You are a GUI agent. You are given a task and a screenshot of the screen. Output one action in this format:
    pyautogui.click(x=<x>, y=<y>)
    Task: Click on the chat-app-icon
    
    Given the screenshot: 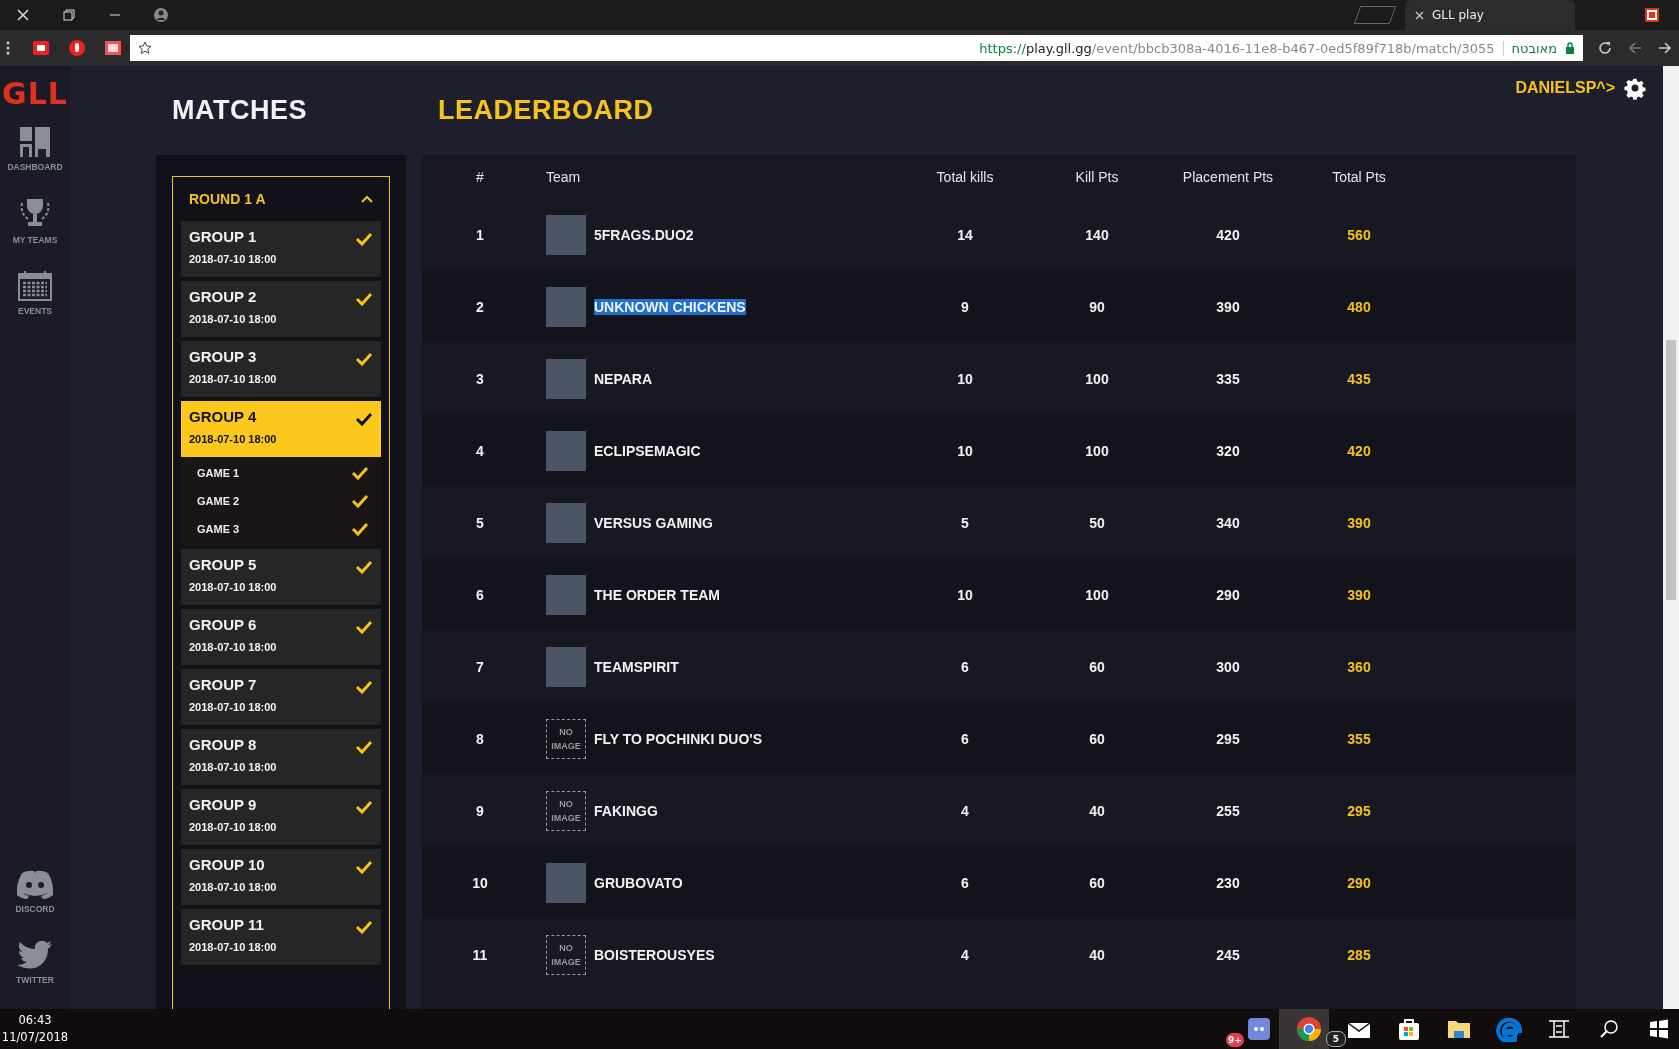 What is the action you would take?
    pyautogui.click(x=1259, y=1029)
    